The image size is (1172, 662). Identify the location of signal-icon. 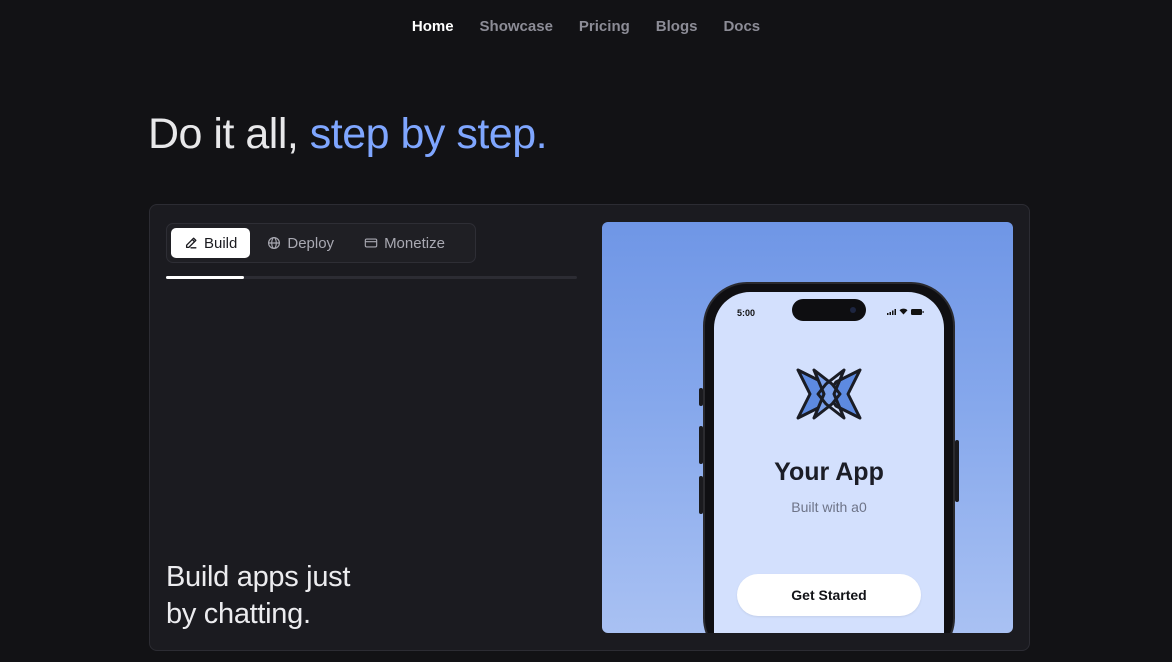
(891, 311).